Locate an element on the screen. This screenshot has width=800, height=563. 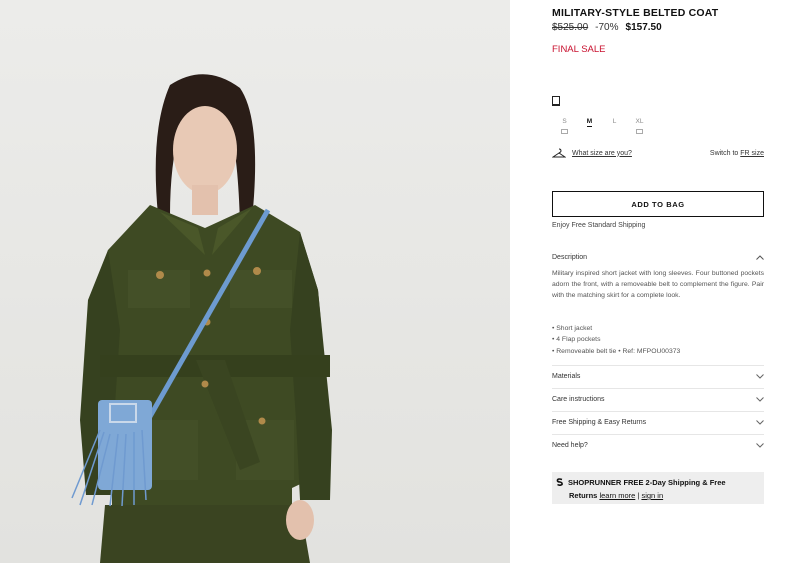
list-item: • Removeable belt tie • Ref: MFPOU00373 is located at coordinates (616, 351).